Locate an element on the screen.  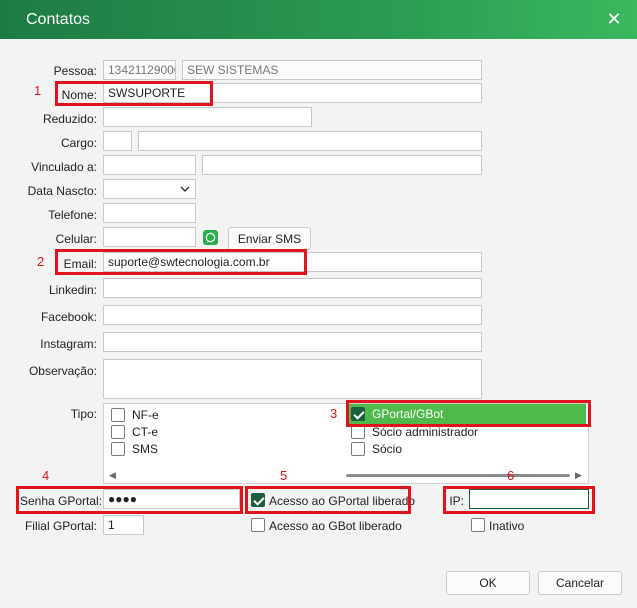
inativo-label: Inativo is located at coordinates (507, 526).